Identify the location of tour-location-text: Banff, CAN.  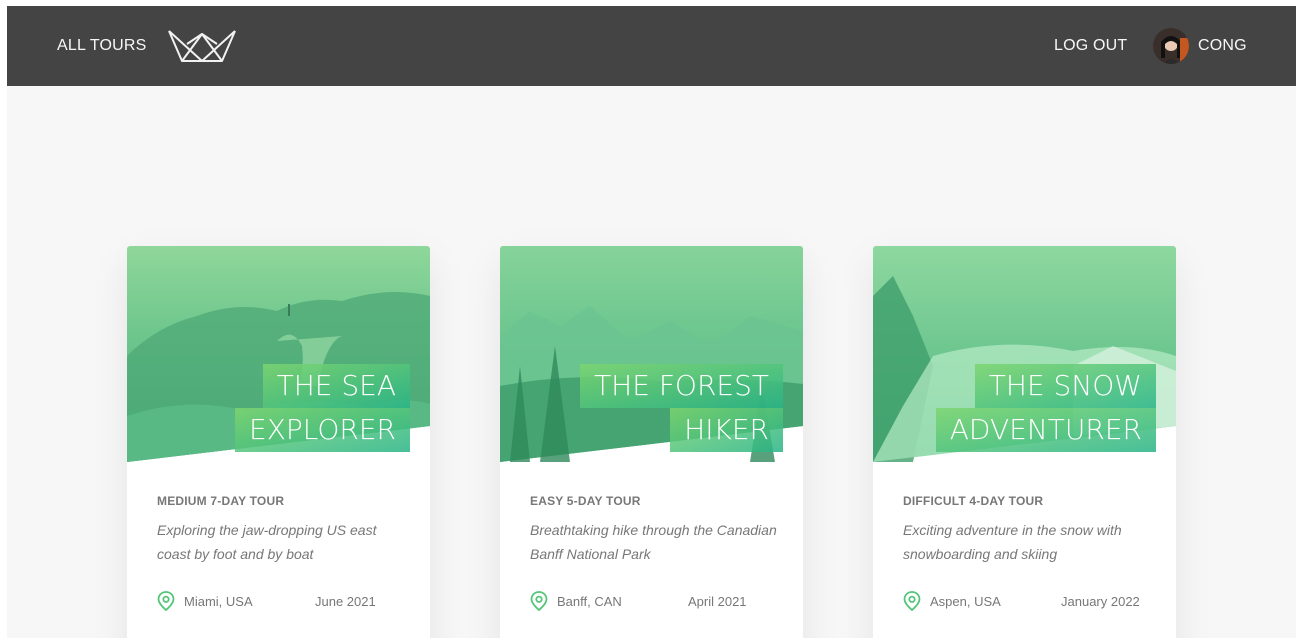
(589, 601).